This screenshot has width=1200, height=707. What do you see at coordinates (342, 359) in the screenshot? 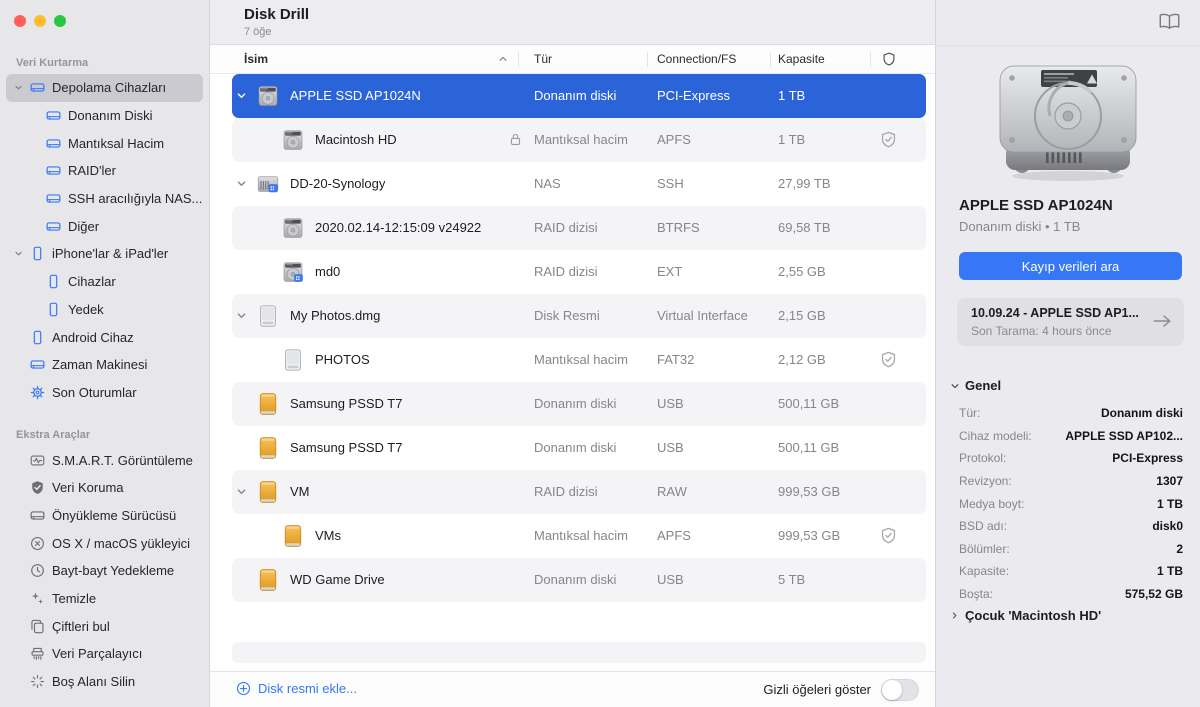
I see `device-name: PHOTOS` at bounding box center [342, 359].